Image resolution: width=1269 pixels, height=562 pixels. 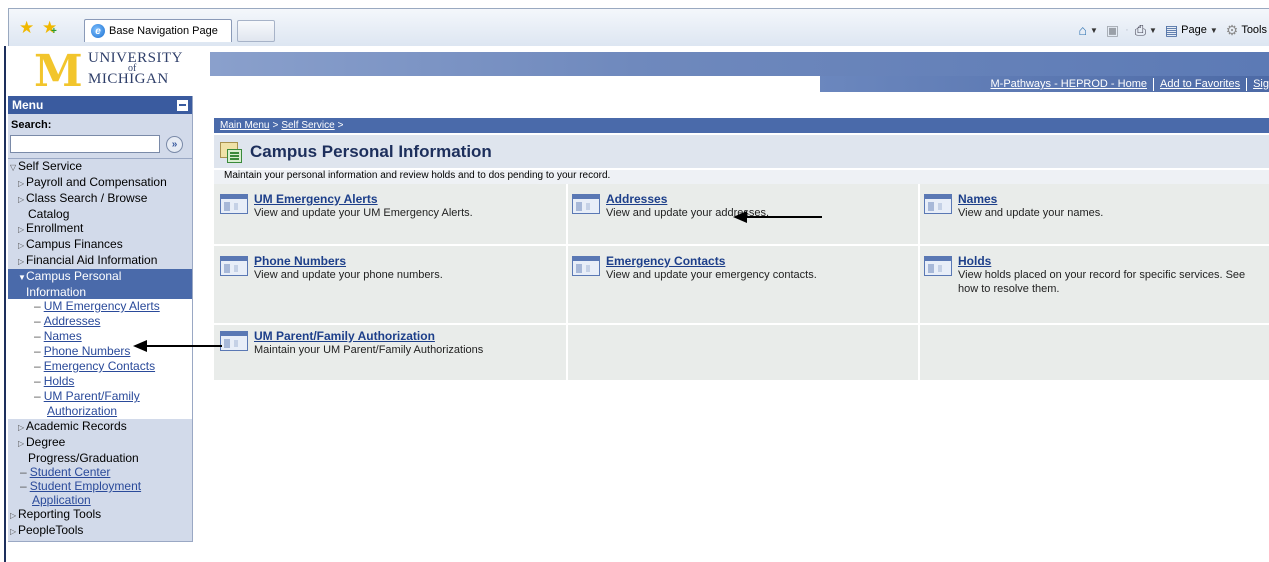 What do you see at coordinates (477, 281) in the screenshot?
I see `annotation-arrows` at bounding box center [477, 281].